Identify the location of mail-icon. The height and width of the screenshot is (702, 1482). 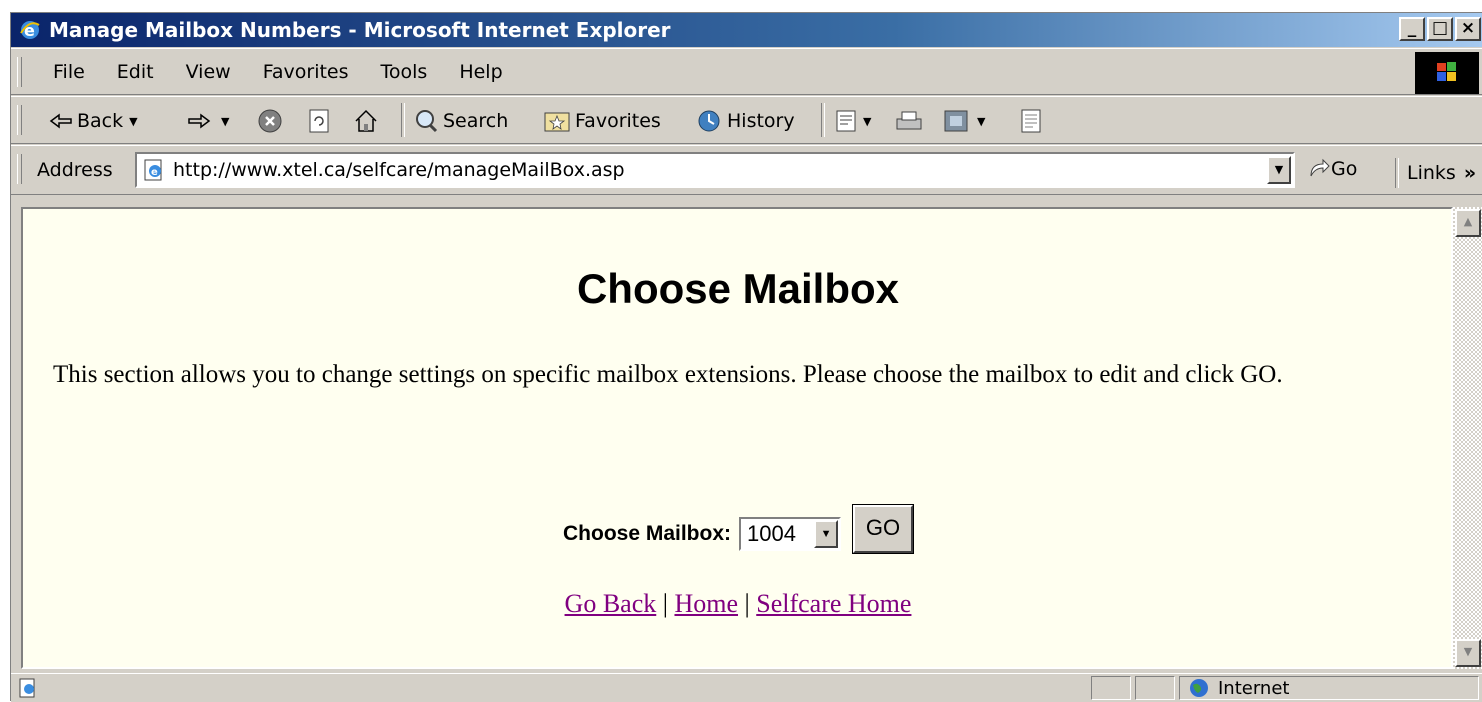
(846, 121).